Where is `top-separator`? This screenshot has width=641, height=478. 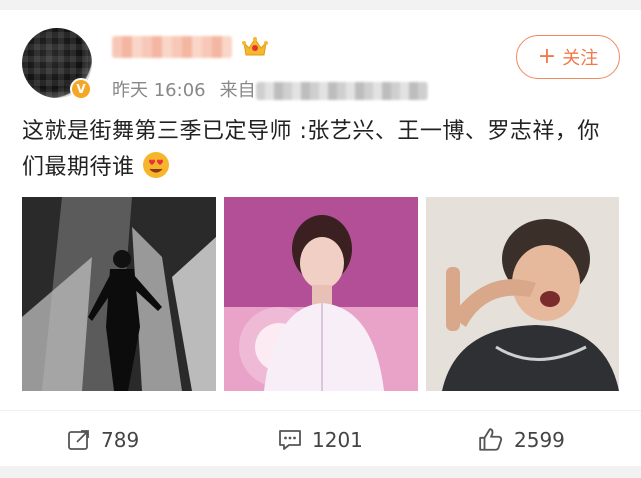 top-separator is located at coordinates (320, 5).